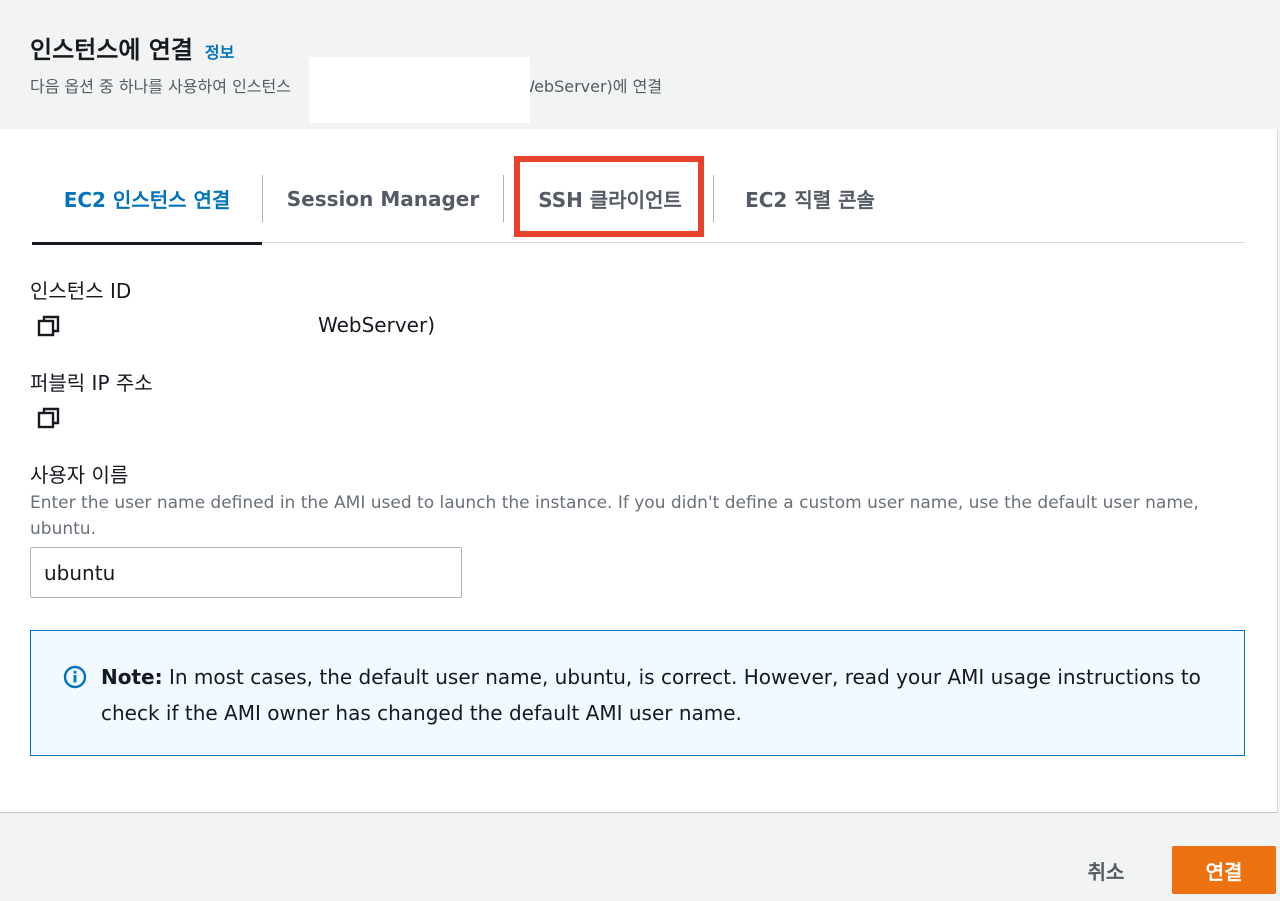  I want to click on connect-button: 연결, so click(1224, 870).